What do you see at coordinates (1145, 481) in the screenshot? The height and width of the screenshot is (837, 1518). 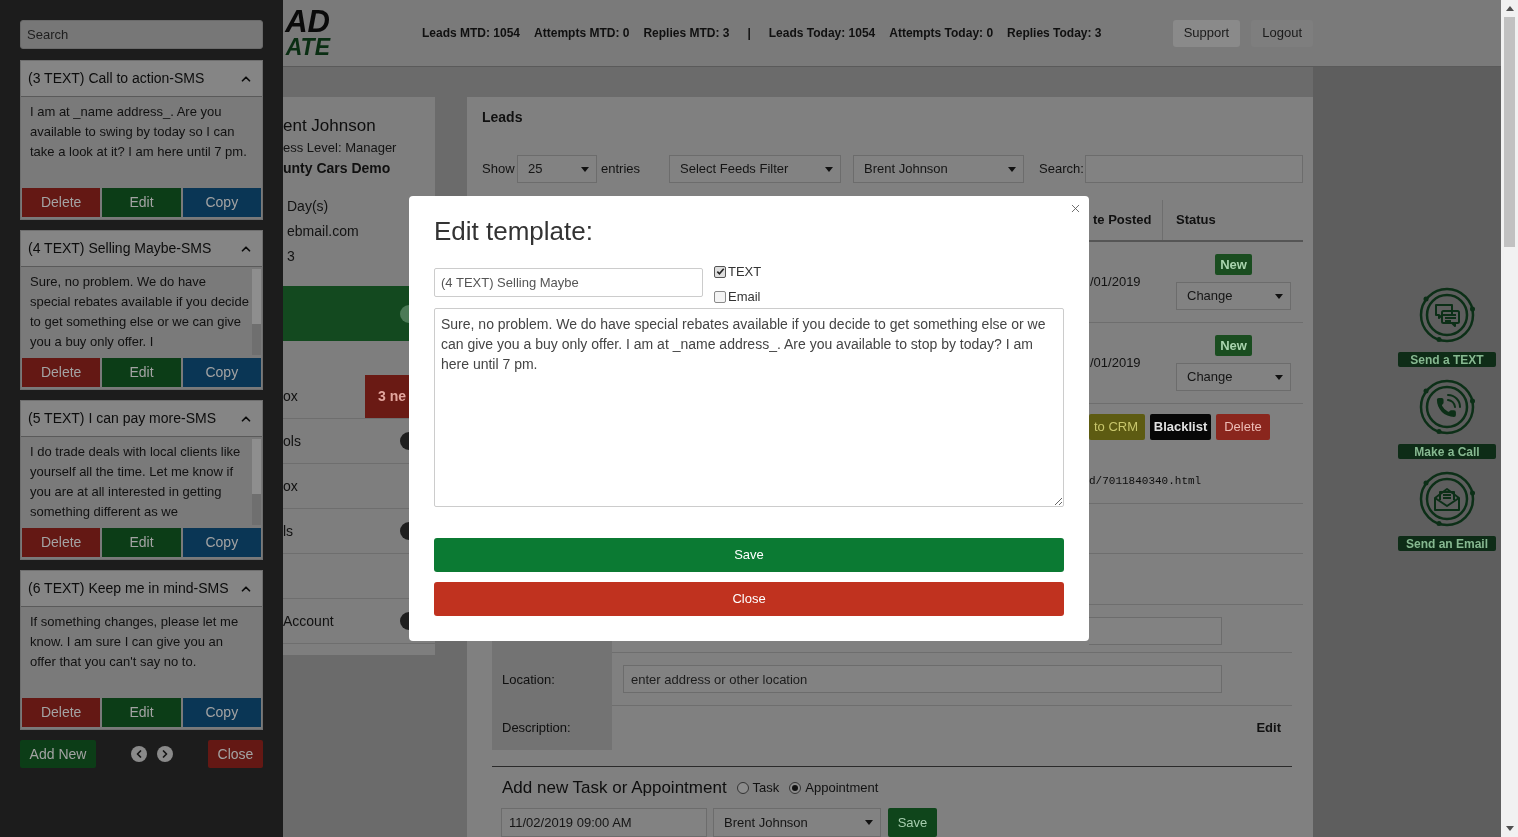 I see `link-text: d/7011840340.html` at bounding box center [1145, 481].